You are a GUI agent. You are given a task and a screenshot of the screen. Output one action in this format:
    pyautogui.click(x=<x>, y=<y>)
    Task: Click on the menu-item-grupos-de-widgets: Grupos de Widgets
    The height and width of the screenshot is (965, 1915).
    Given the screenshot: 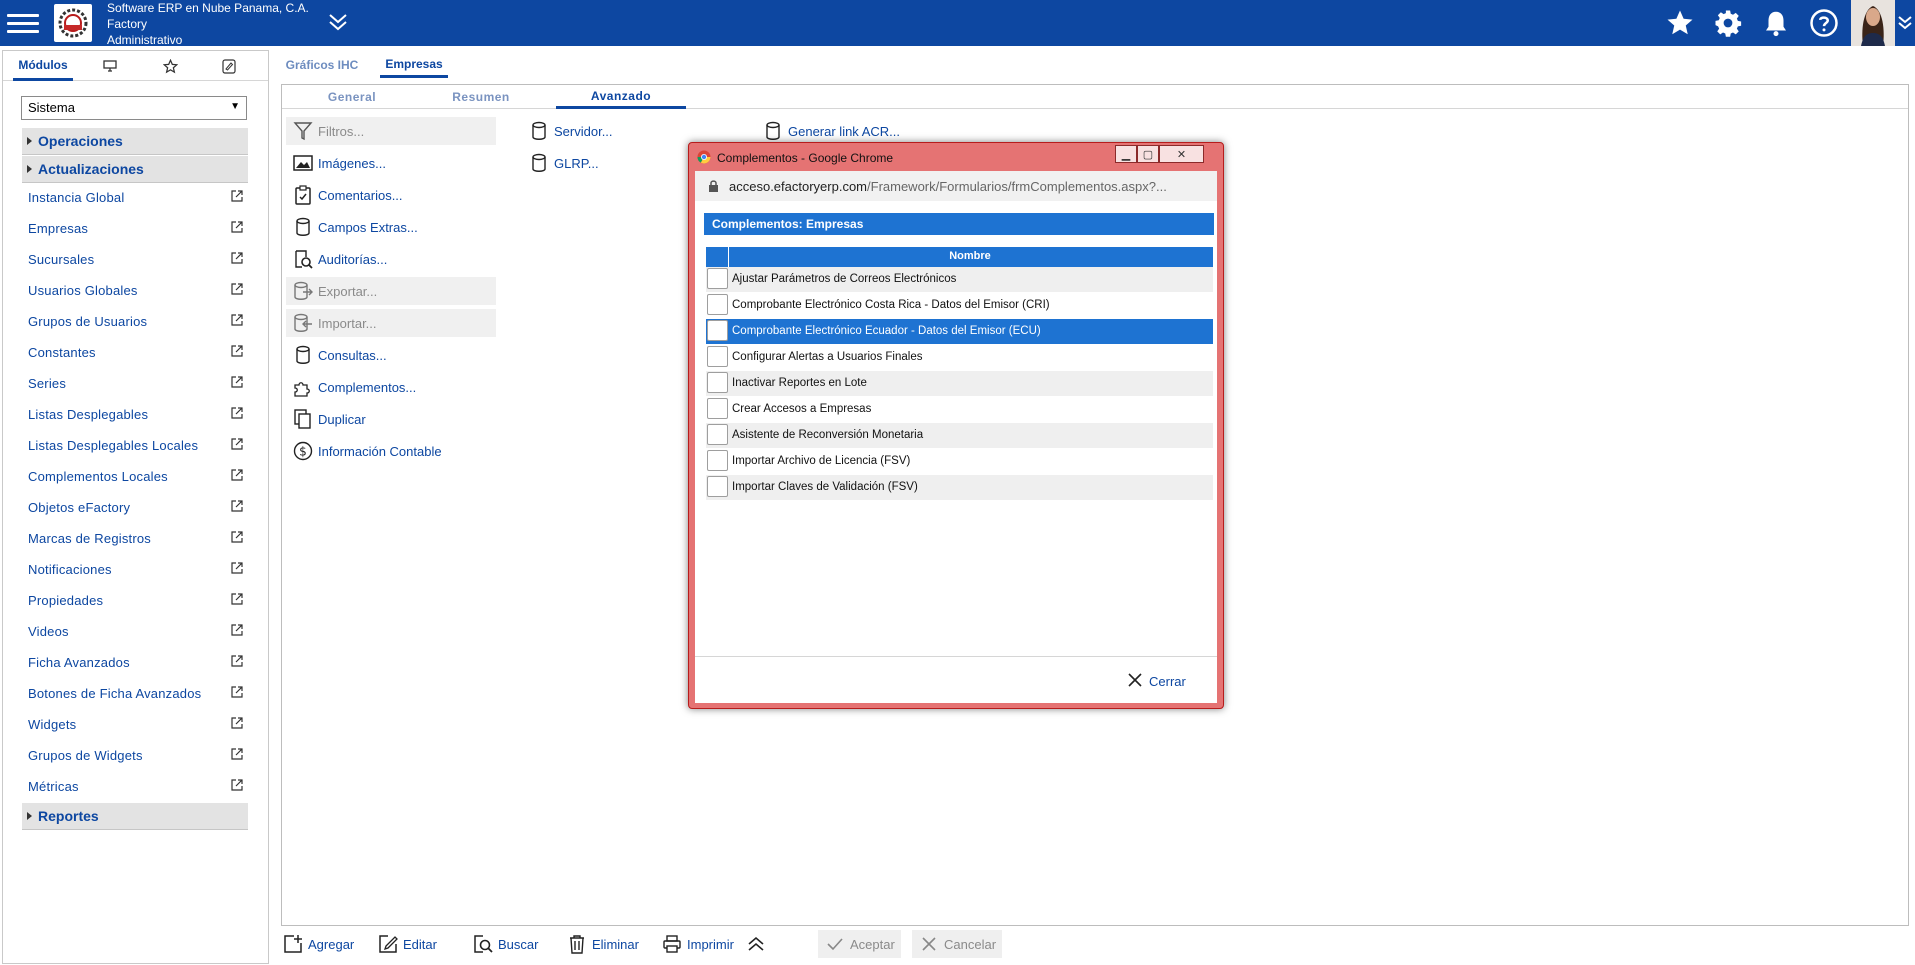 What is the action you would take?
    pyautogui.click(x=135, y=758)
    